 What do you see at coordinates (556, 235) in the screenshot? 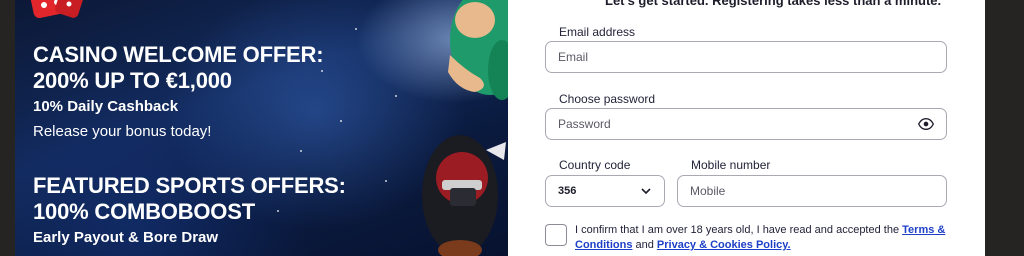
I see `age-consent-checkbox` at bounding box center [556, 235].